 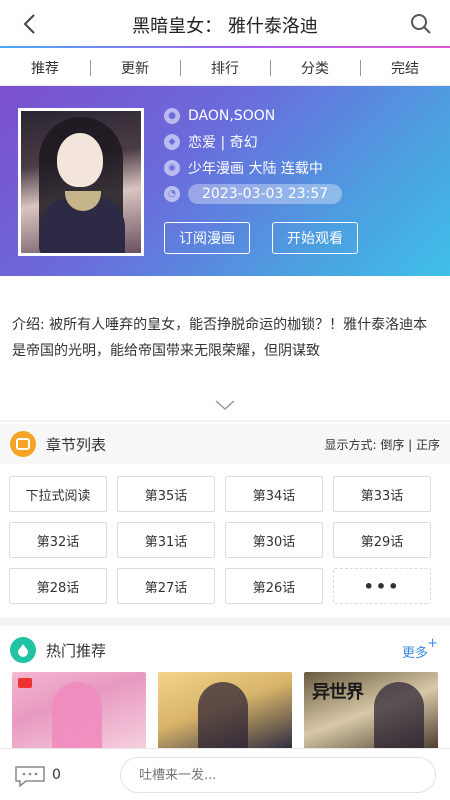 I want to click on top-bar: 黑暗皇女： 雅什泰洛迪, so click(x=225, y=23).